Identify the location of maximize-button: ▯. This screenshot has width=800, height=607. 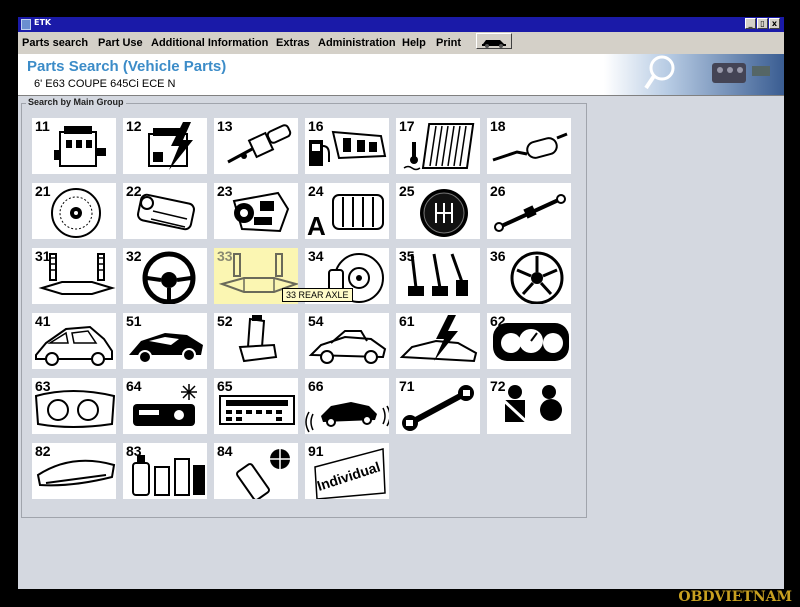
(762, 23).